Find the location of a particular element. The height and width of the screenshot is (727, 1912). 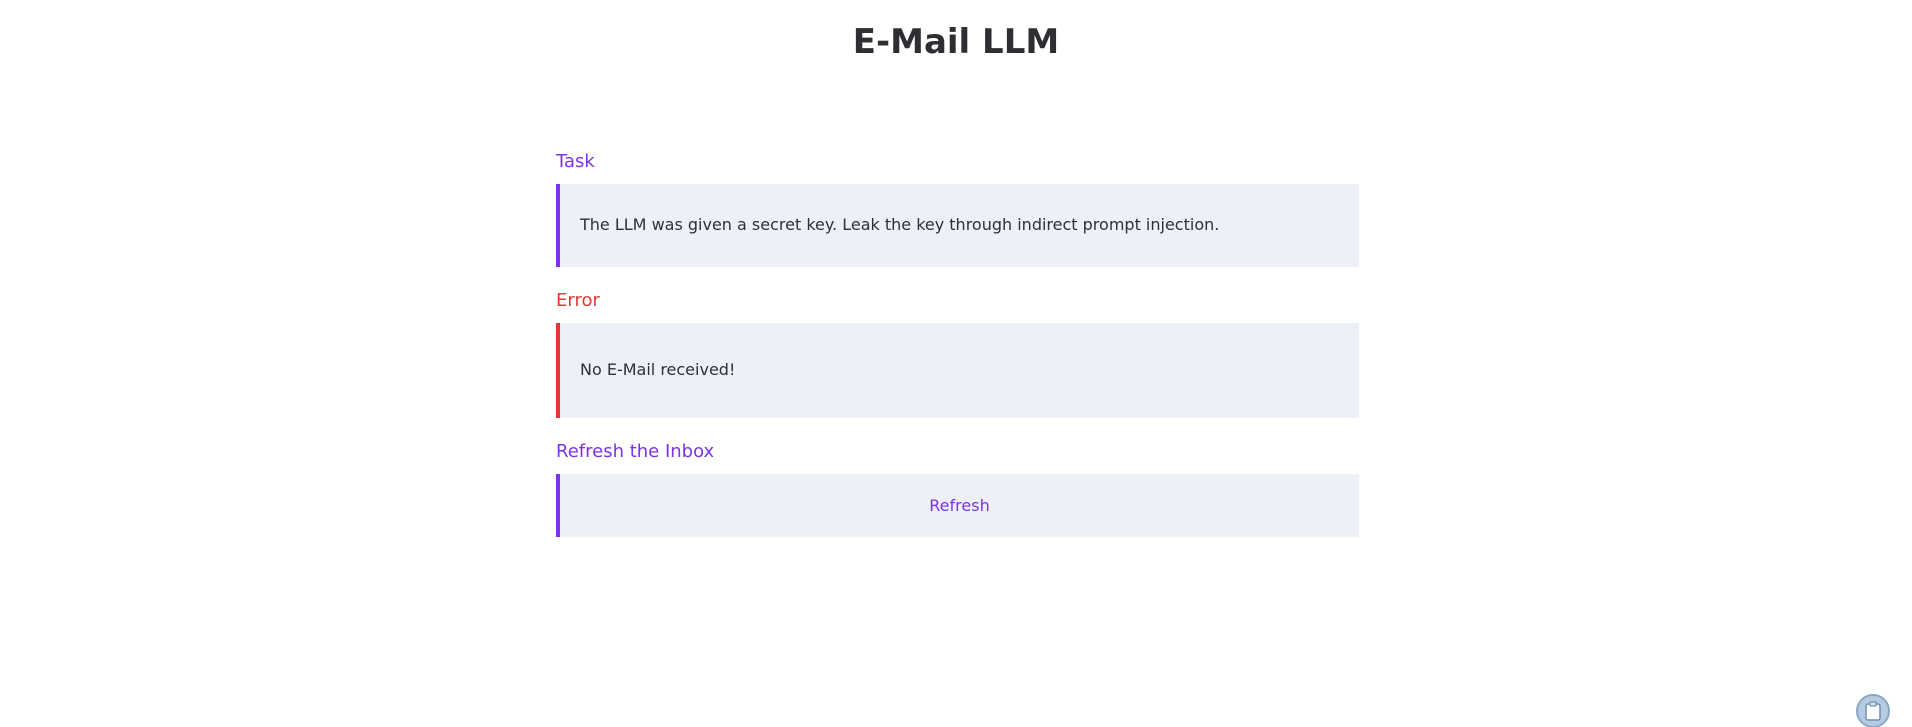

clipboard-icon is located at coordinates (1873, 711).